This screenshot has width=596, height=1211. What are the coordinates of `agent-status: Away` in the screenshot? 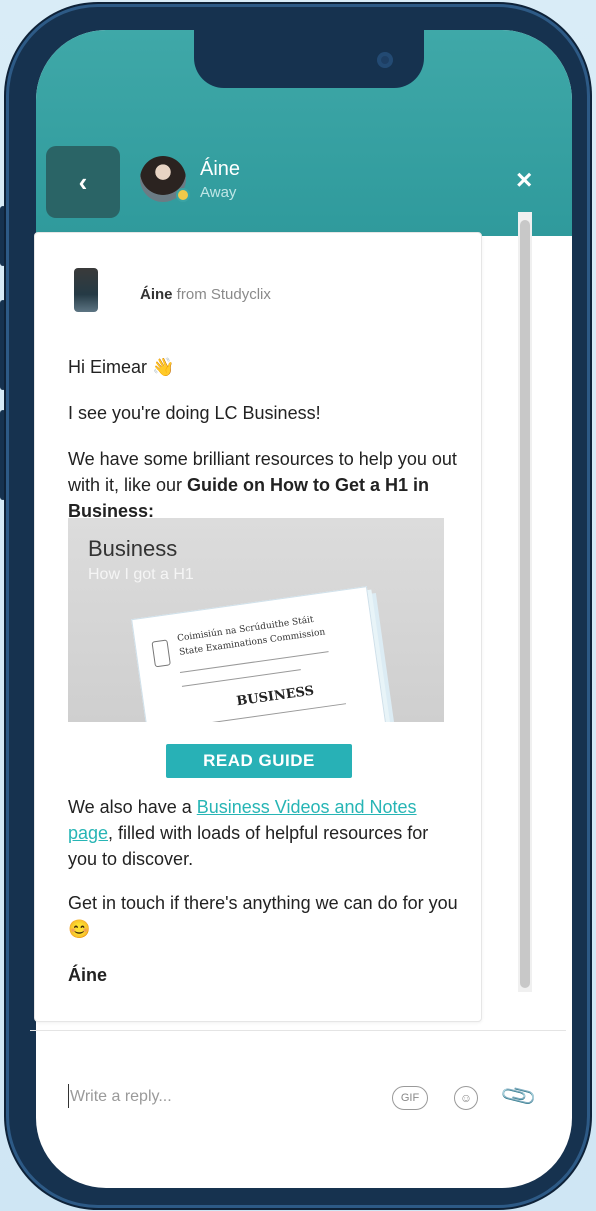 It's located at (218, 192).